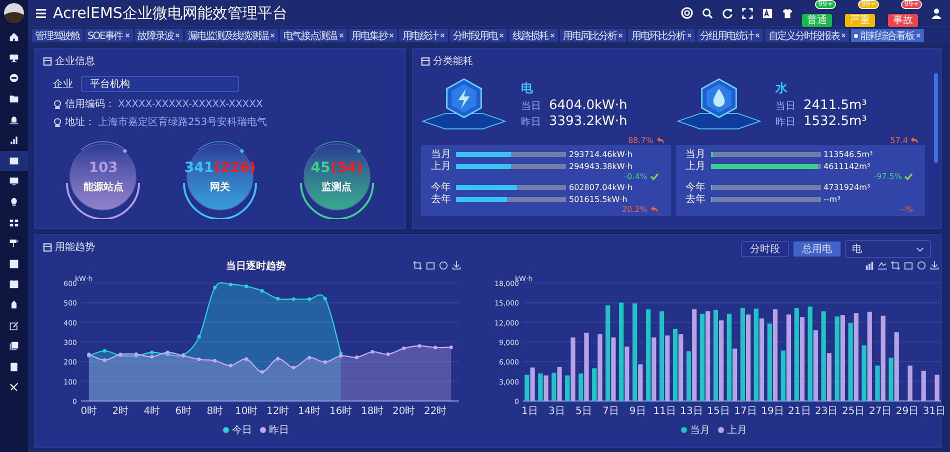 The height and width of the screenshot is (452, 950). I want to click on field-label: 企业, so click(63, 84).